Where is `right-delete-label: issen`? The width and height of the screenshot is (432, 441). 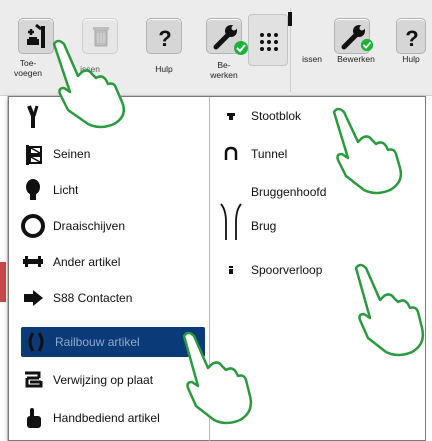 right-delete-label: issen is located at coordinates (312, 59).